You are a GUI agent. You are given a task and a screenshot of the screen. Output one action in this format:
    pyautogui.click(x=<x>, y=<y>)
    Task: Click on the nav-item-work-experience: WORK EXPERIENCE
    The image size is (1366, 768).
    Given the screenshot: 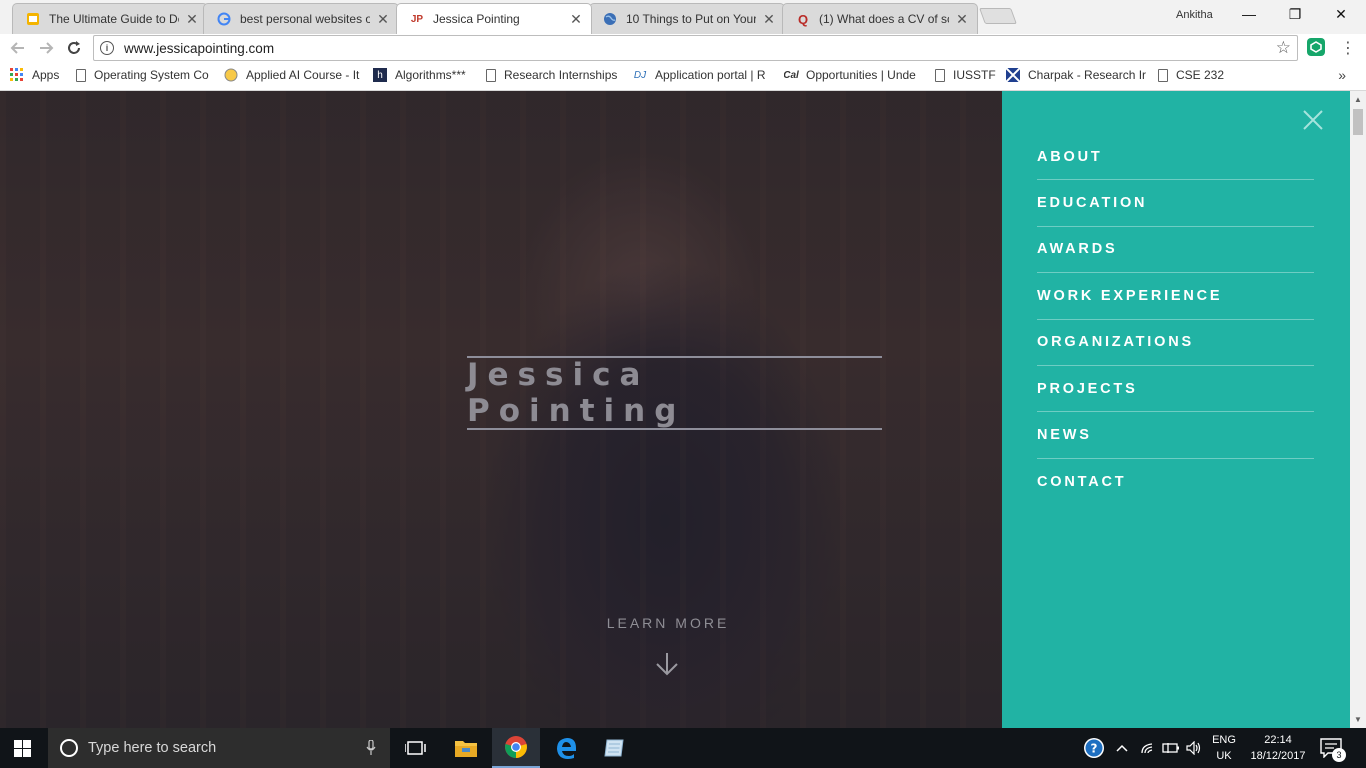 What is the action you would take?
    pyautogui.click(x=1175, y=296)
    